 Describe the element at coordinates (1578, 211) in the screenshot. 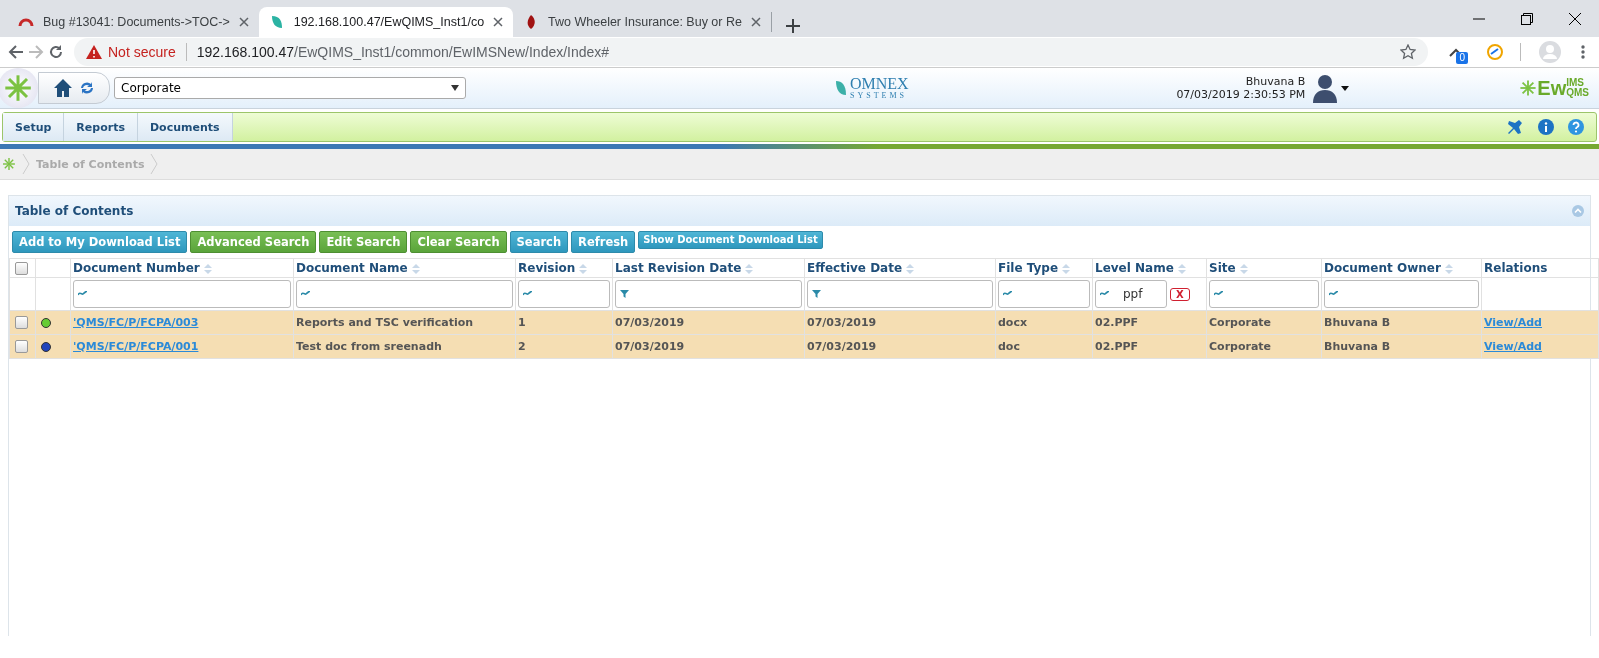

I see `collapse-icon` at that location.